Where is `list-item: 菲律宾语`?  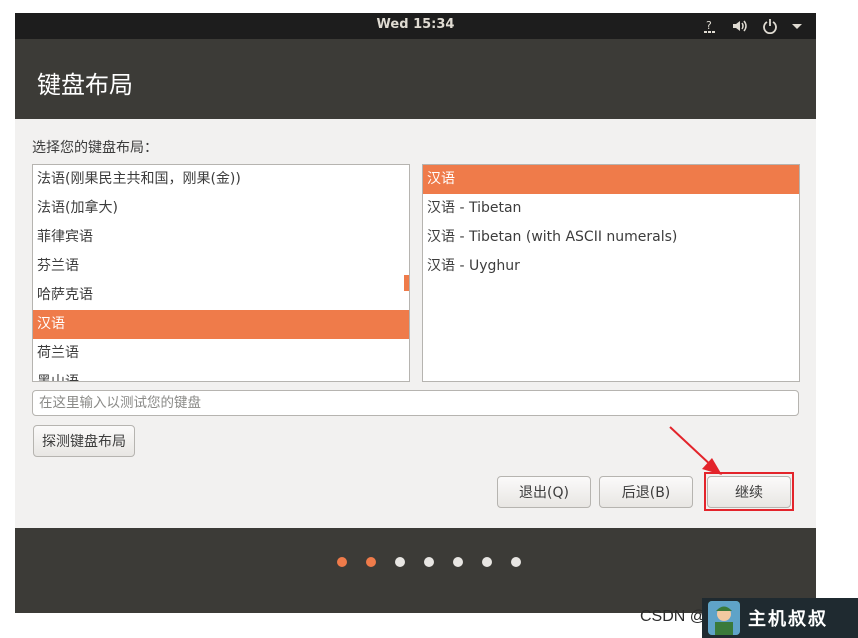 list-item: 菲律宾语 is located at coordinates (221, 237).